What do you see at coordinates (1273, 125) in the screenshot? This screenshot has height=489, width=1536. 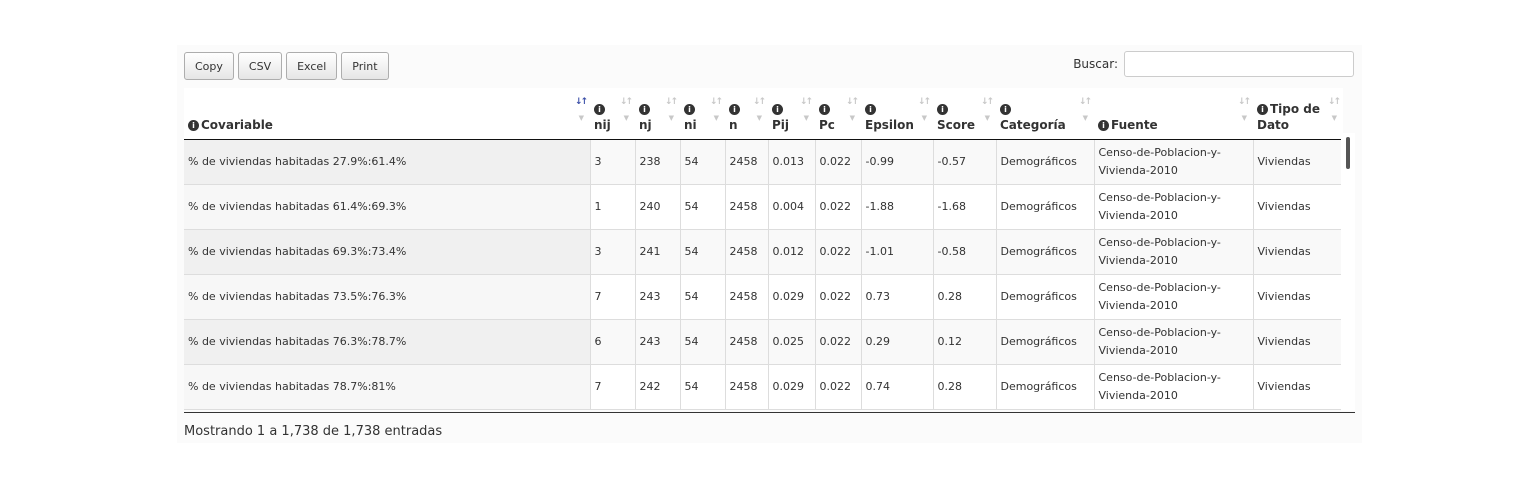 I see `column-label-line2: Dato` at bounding box center [1273, 125].